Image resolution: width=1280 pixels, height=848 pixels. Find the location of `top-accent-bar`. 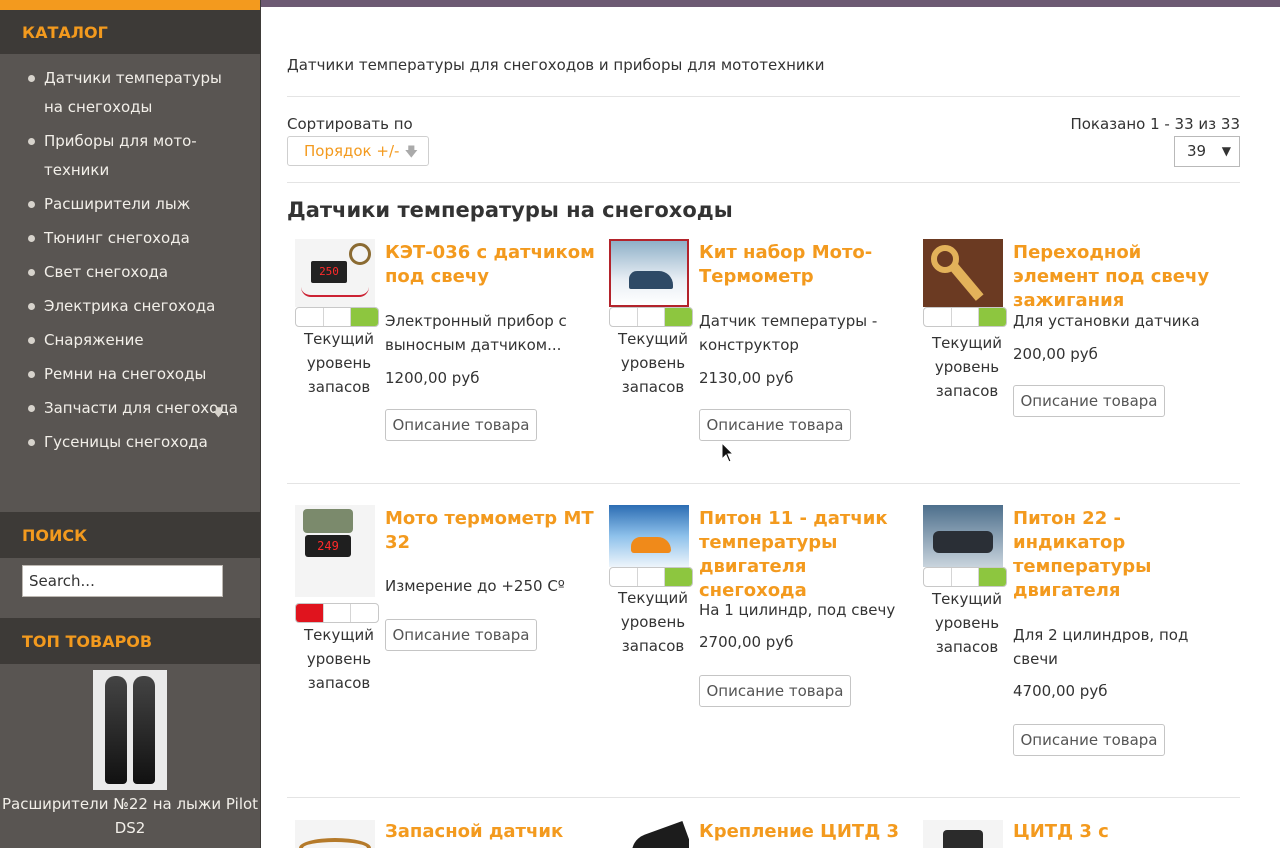

top-accent-bar is located at coordinates (770, 3).